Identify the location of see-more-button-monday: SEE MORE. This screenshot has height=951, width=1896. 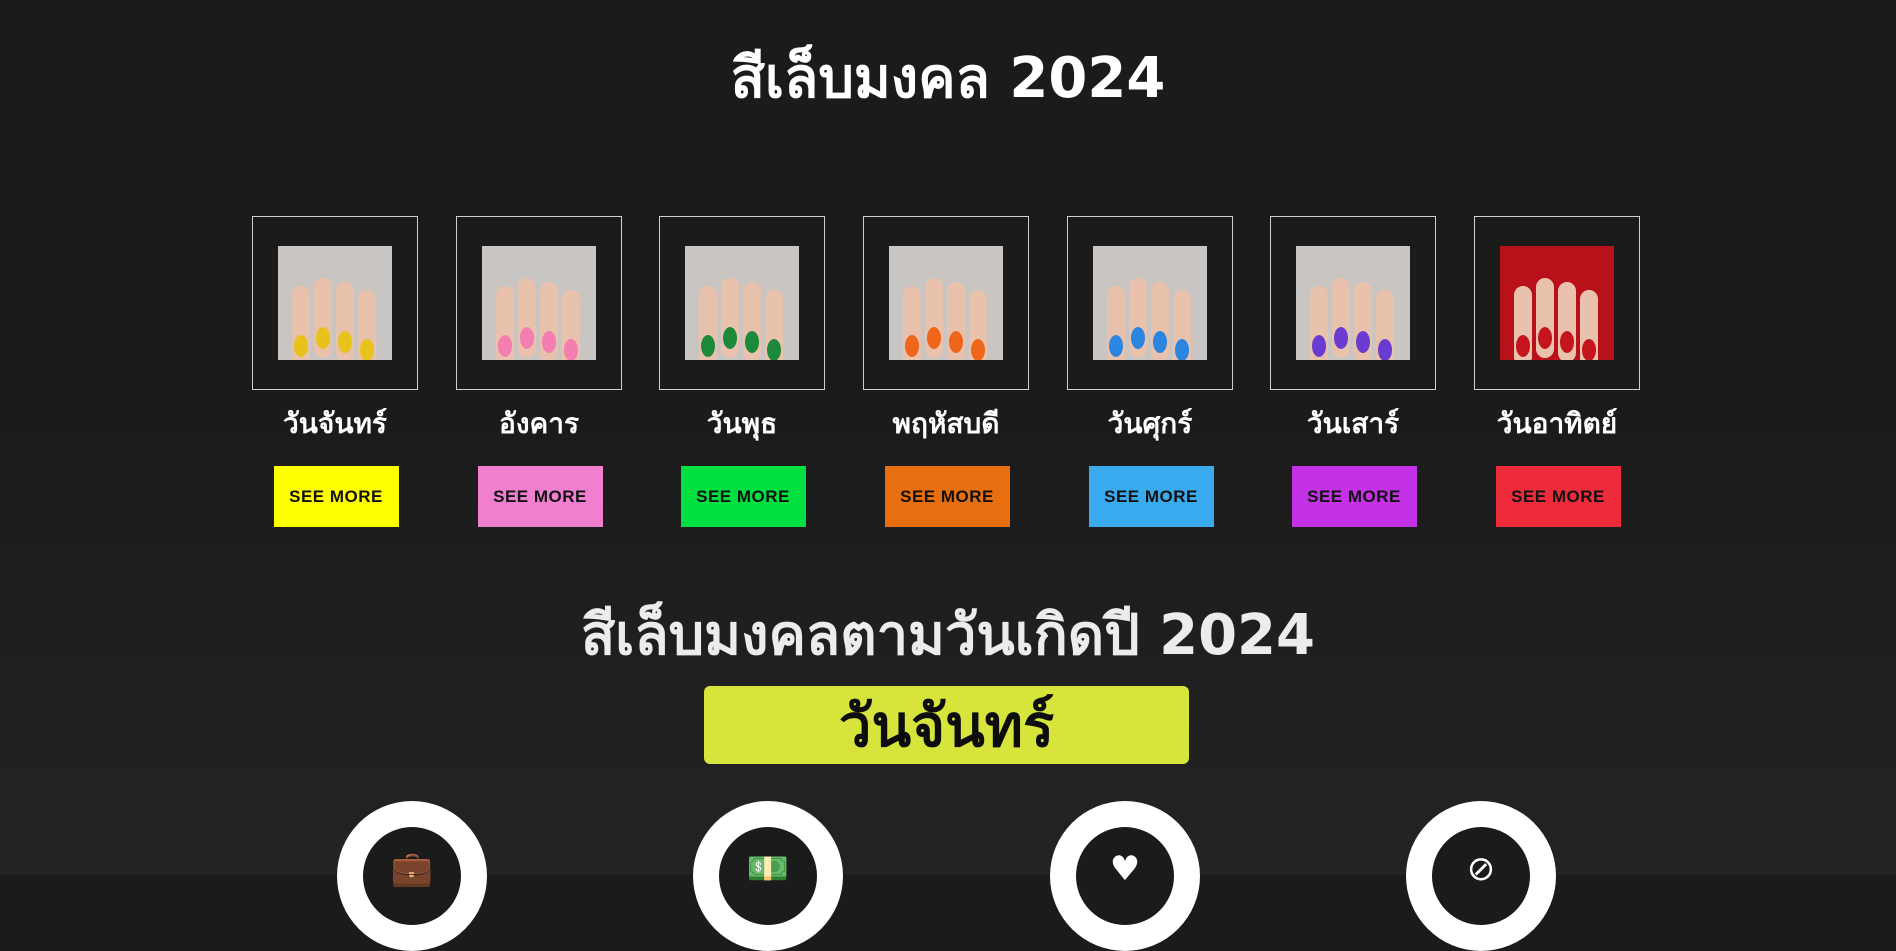
(336, 496).